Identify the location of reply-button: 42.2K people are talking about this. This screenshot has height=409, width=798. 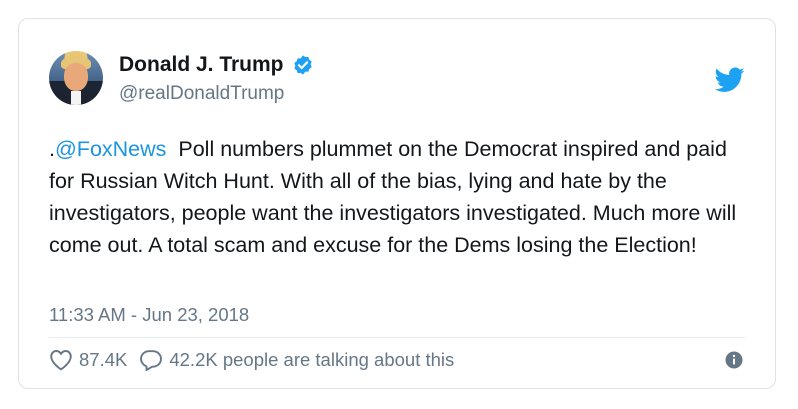
(296, 360).